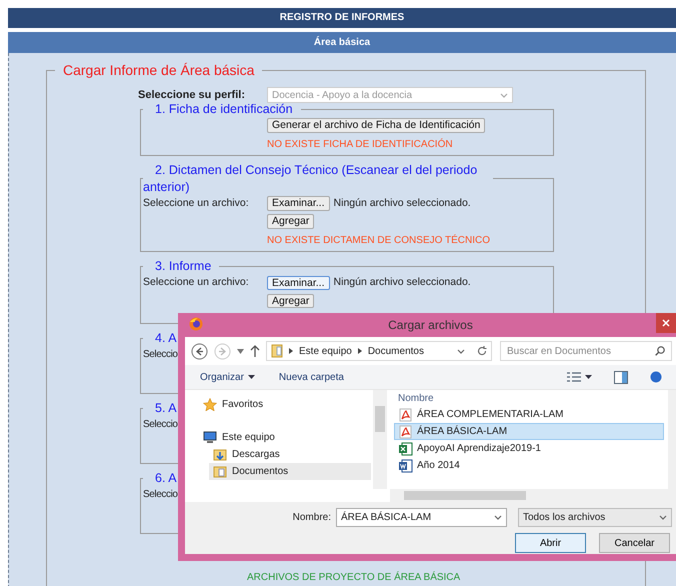  Describe the element at coordinates (379, 240) in the screenshot. I see `error-message: NO EXISTE DICTAMEN DE CONSEJO TÉCNICO` at that location.